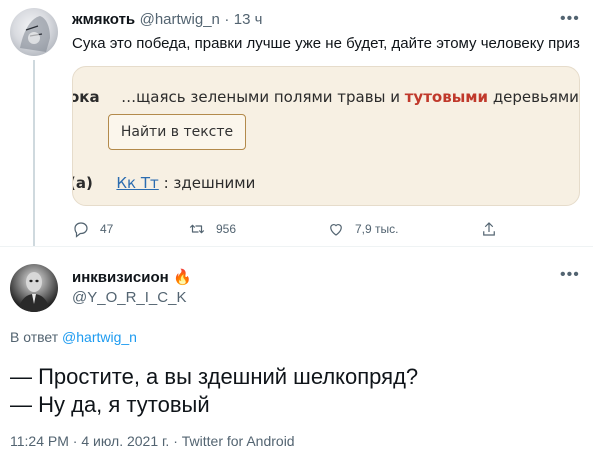  Describe the element at coordinates (214, 376) in the screenshot. I see `tweet-line-1: — Простите, а вы здешний шелкопряд?` at that location.